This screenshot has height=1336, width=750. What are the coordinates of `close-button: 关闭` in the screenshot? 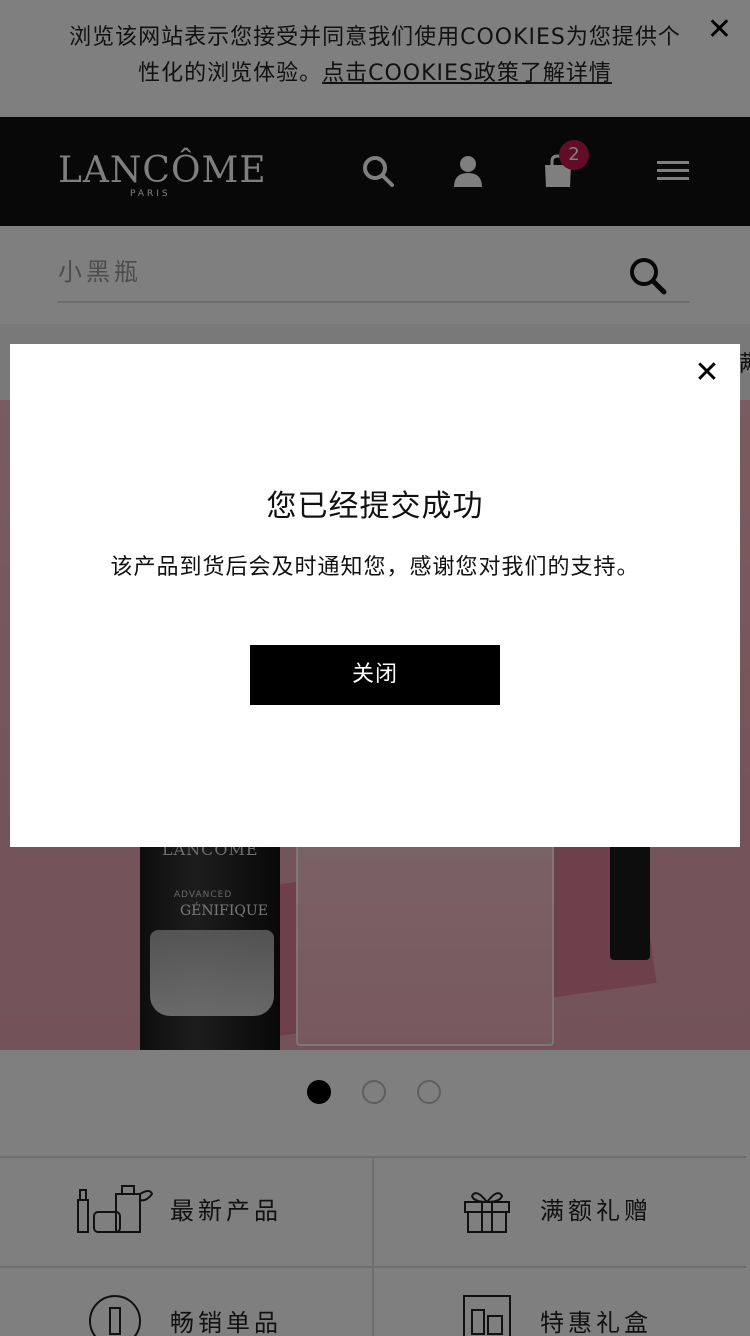 It's located at (375, 675).